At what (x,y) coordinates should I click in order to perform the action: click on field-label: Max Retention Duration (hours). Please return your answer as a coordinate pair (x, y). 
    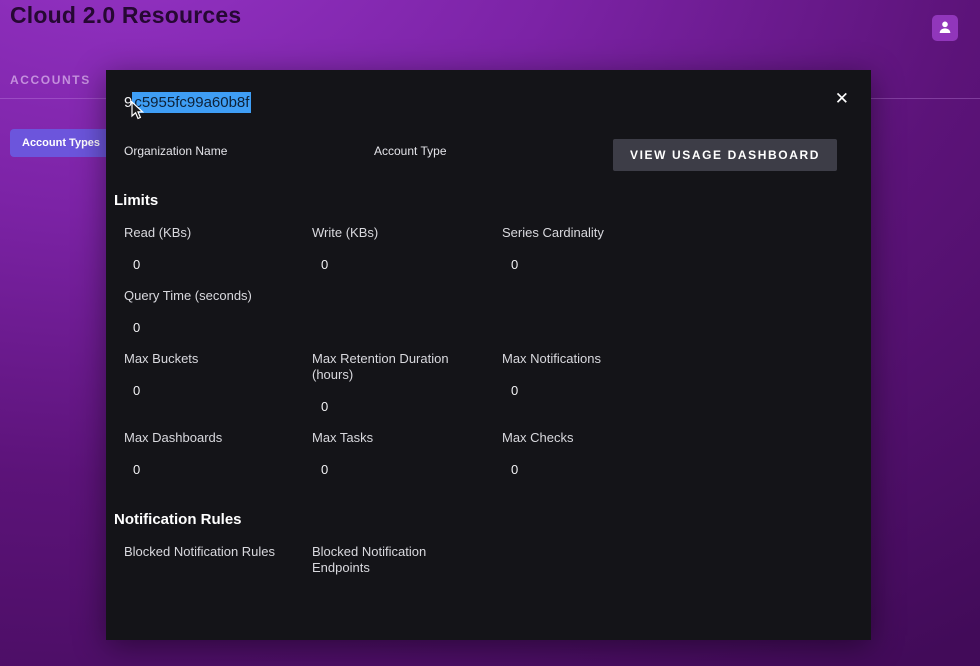
    Looking at the image, I should click on (380, 366).